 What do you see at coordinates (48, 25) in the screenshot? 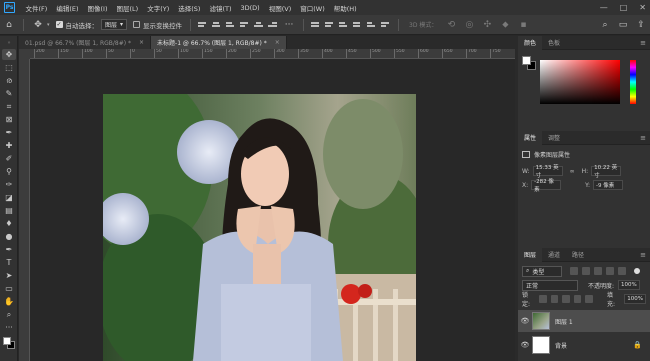
I see `chevron-down-icon: ▾` at bounding box center [48, 25].